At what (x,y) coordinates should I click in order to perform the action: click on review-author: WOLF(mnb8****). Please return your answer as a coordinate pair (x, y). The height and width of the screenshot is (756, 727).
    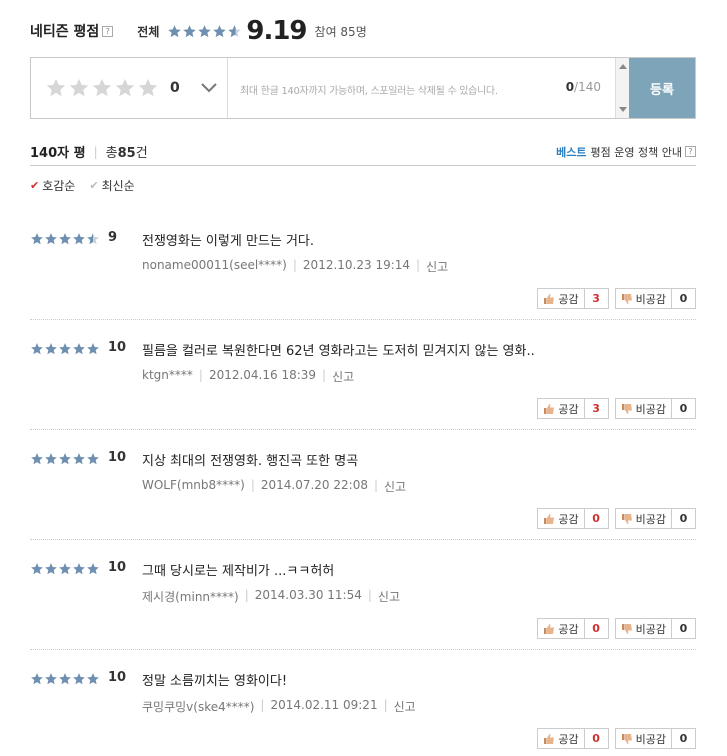
    Looking at the image, I should click on (193, 486).